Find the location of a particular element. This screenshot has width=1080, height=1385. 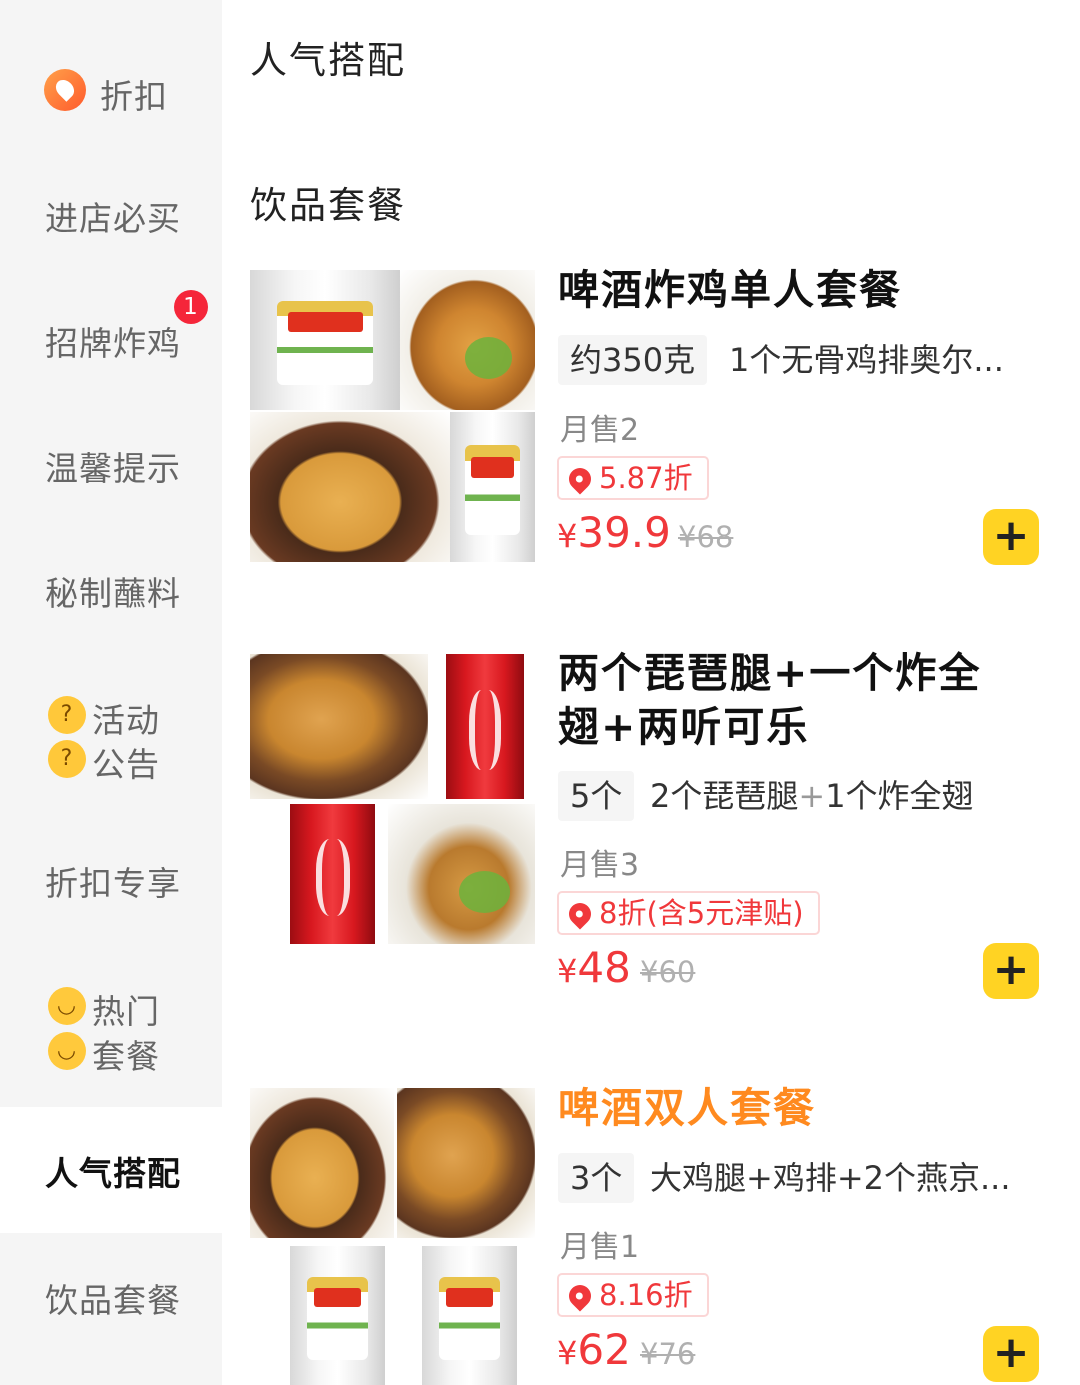

description-plus: + is located at coordinates (812, 796).